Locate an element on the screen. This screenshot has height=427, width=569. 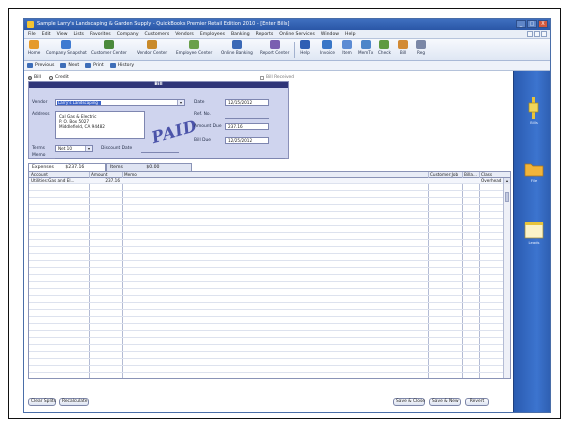
mdi-minimize-button is located at coordinates (530, 34).